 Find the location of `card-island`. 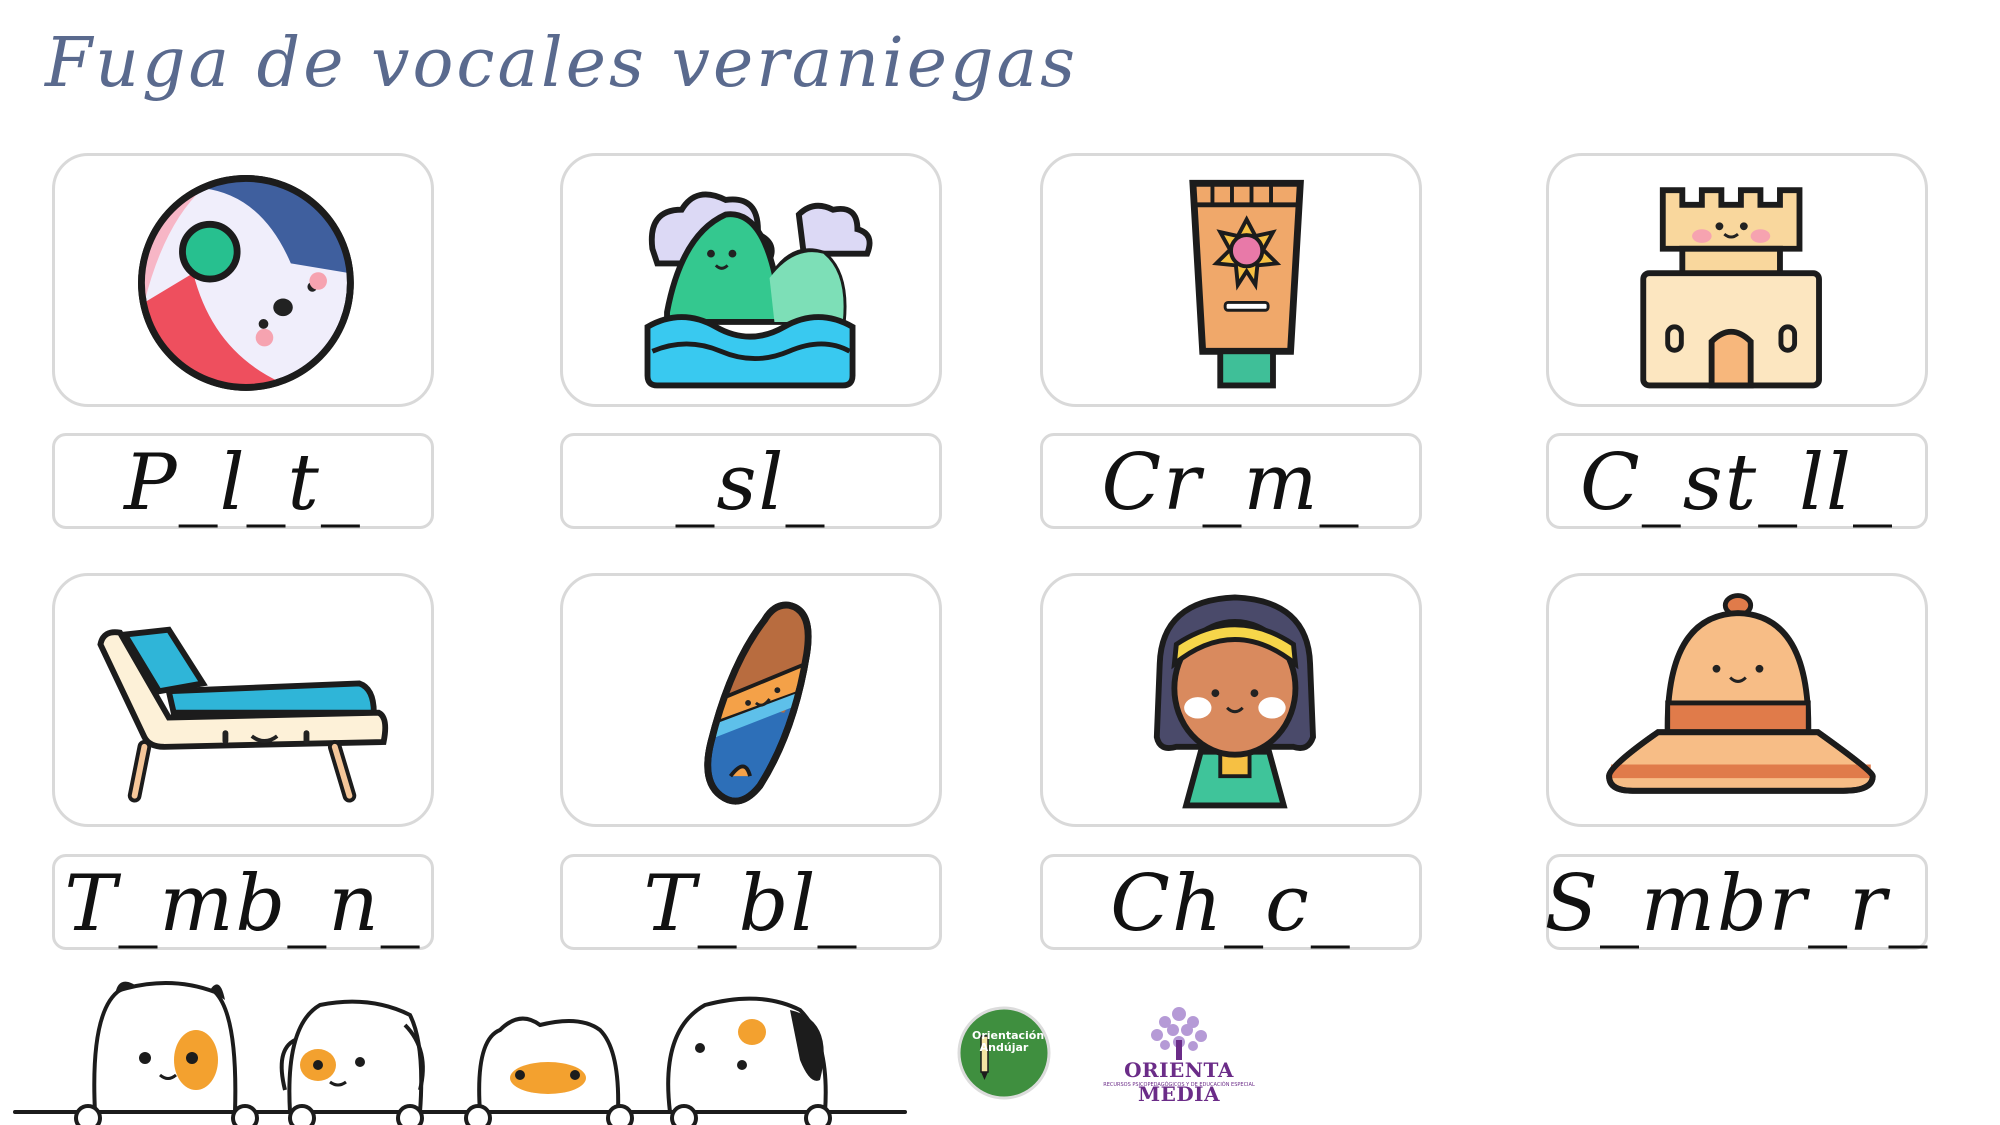

card-island is located at coordinates (751, 280).